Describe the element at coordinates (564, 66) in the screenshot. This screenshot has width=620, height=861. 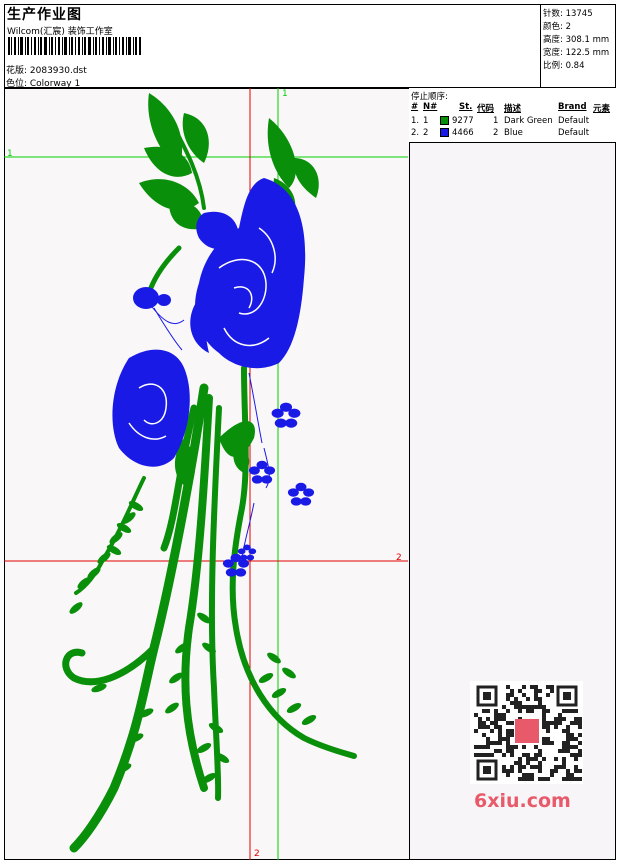
I see `design-scale: 比例: 0.84` at that location.